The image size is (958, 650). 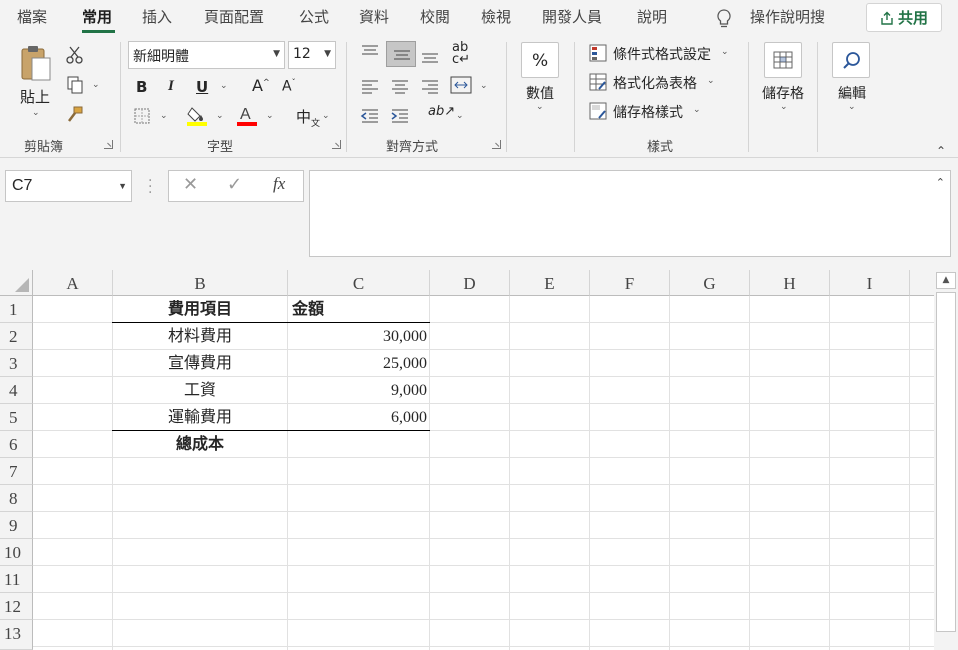 What do you see at coordinates (326, 116) in the screenshot?
I see `phonetic-dropdown-icon: ⌄` at bounding box center [326, 116].